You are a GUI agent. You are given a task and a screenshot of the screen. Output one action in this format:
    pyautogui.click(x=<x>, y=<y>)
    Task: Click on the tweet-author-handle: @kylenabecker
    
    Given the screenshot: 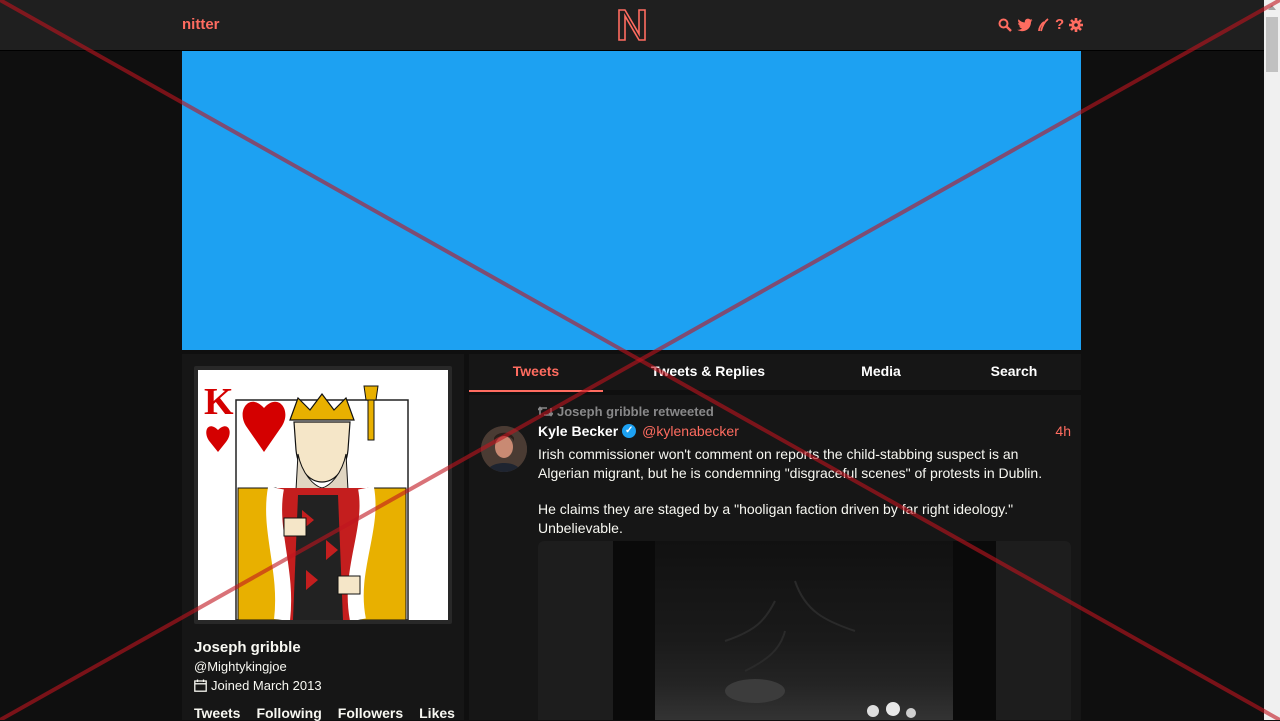 What is the action you would take?
    pyautogui.click(x=690, y=431)
    